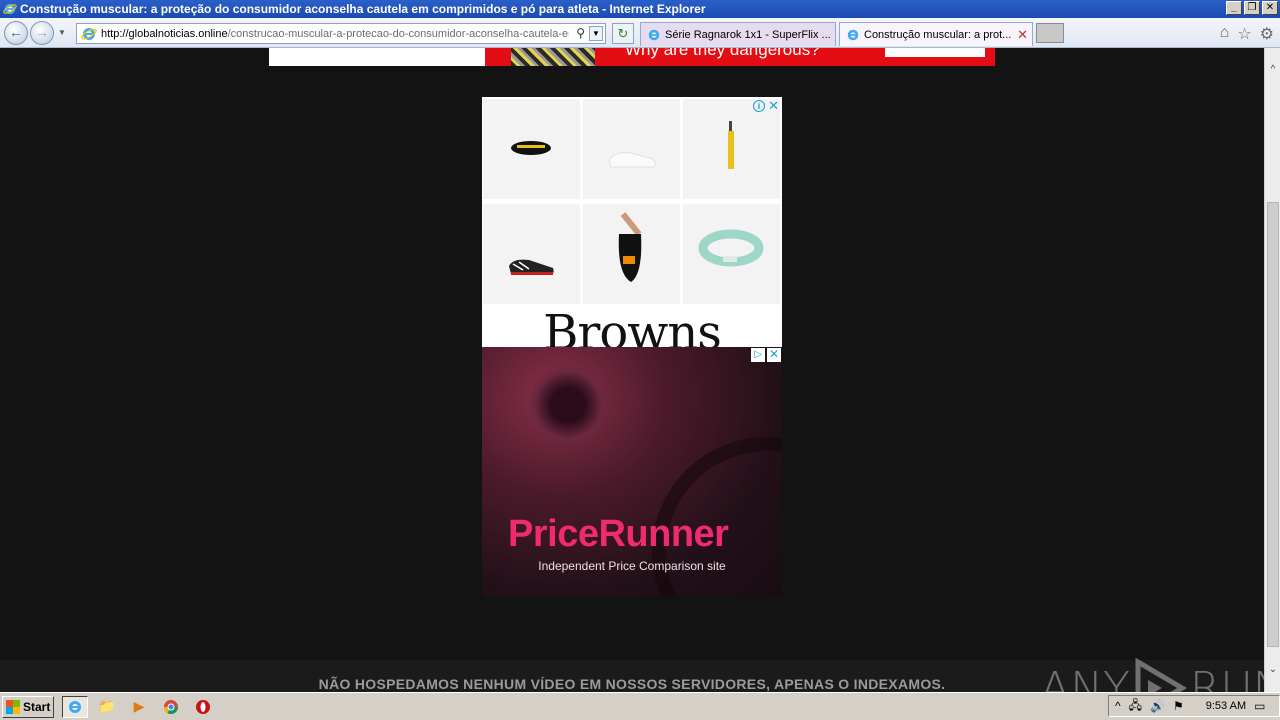 The image size is (1280, 720). What do you see at coordinates (759, 106) in the screenshot?
I see `ad-info-icon: i` at bounding box center [759, 106].